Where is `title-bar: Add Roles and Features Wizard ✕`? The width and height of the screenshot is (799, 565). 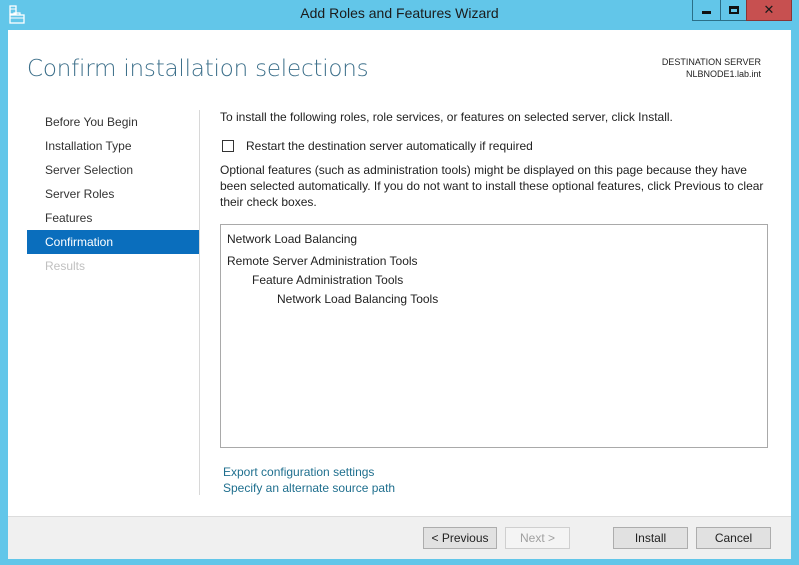 title-bar: Add Roles and Features Wizard ✕ is located at coordinates (399, 15).